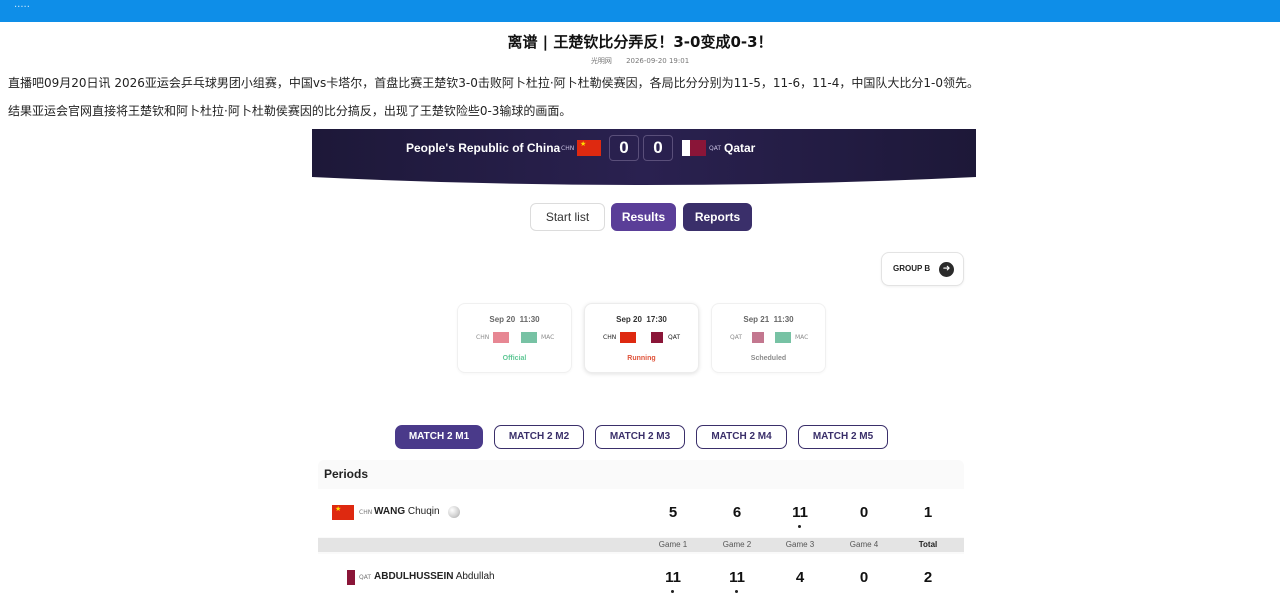 Image resolution: width=1280 pixels, height=602 pixels. What do you see at coordinates (658, 148) in the screenshot?
I see `team-b-score: 0` at bounding box center [658, 148].